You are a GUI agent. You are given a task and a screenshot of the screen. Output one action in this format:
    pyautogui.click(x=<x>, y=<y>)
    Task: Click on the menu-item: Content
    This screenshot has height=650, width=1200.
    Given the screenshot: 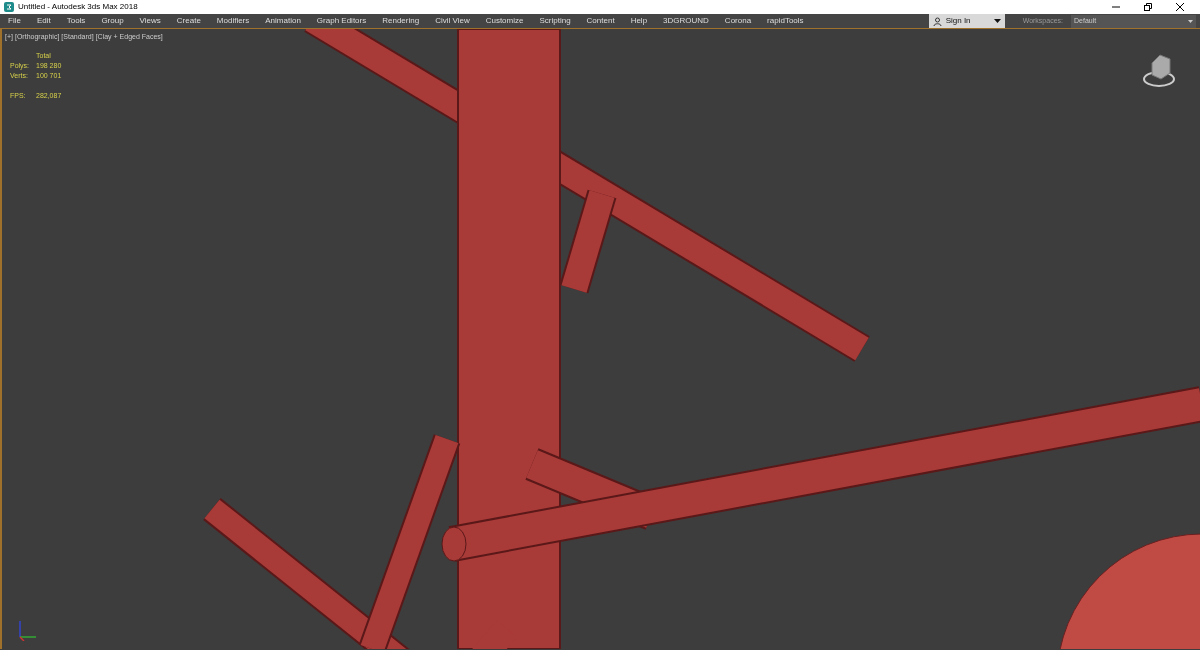 What is the action you would take?
    pyautogui.click(x=600, y=21)
    